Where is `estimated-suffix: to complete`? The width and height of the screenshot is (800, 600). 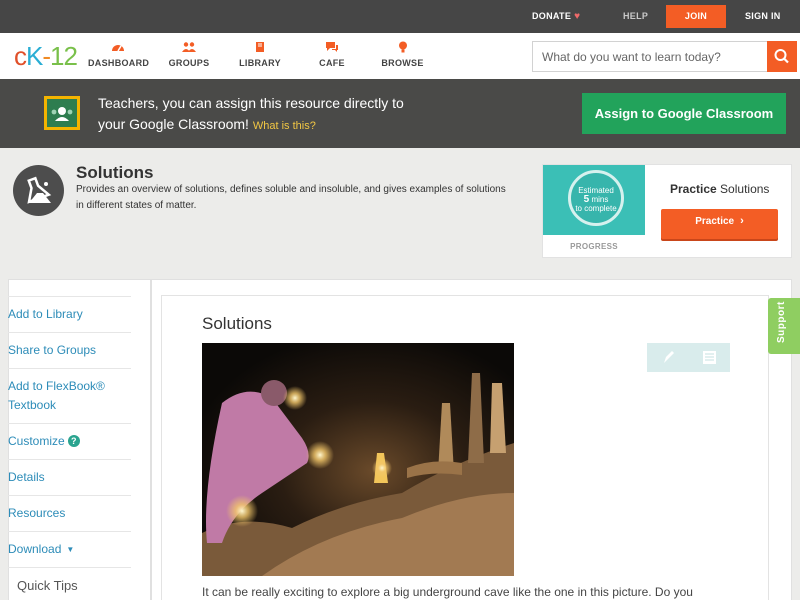 estimated-suffix: to complete is located at coordinates (596, 208).